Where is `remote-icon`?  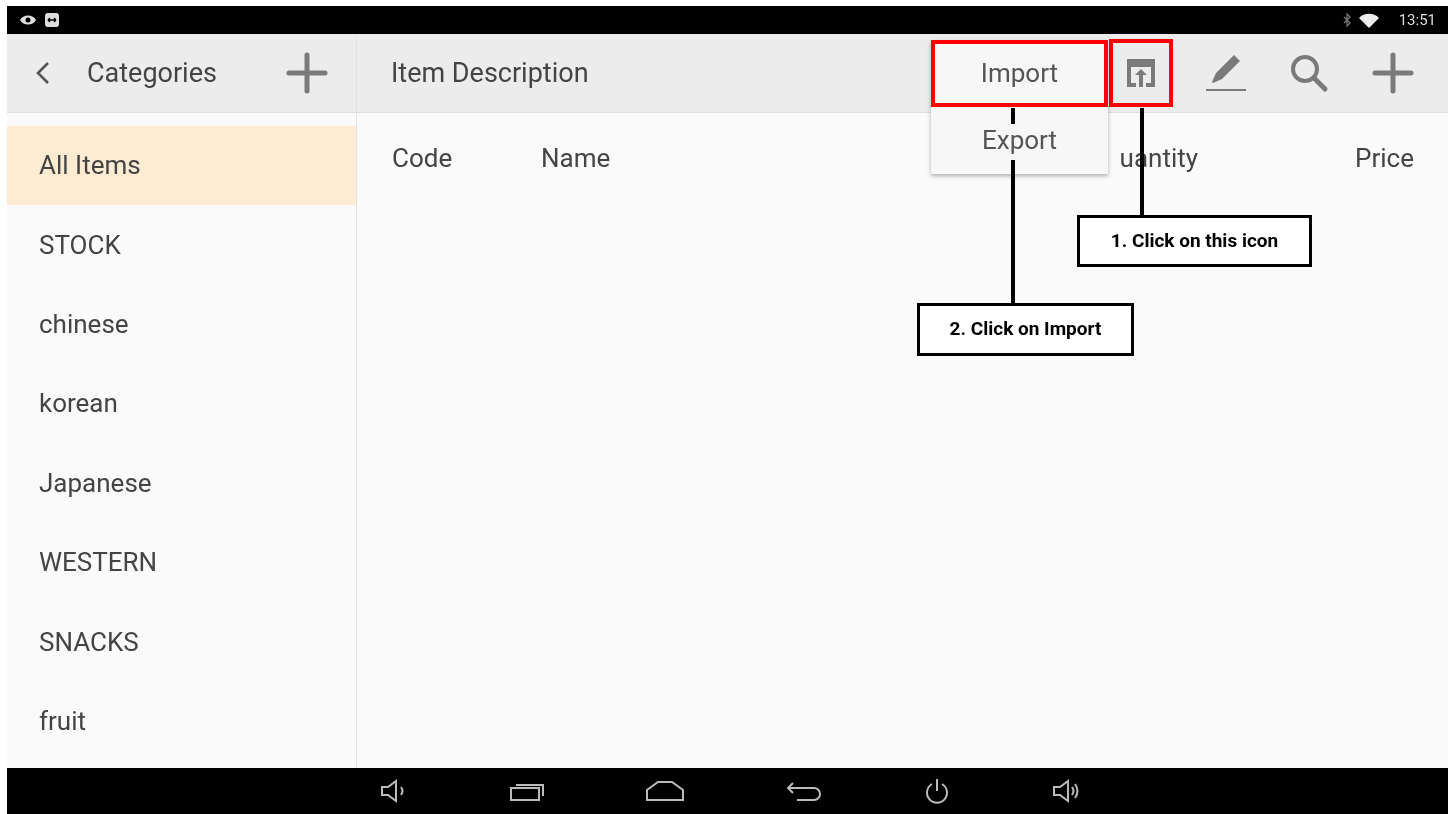
remote-icon is located at coordinates (52, 20).